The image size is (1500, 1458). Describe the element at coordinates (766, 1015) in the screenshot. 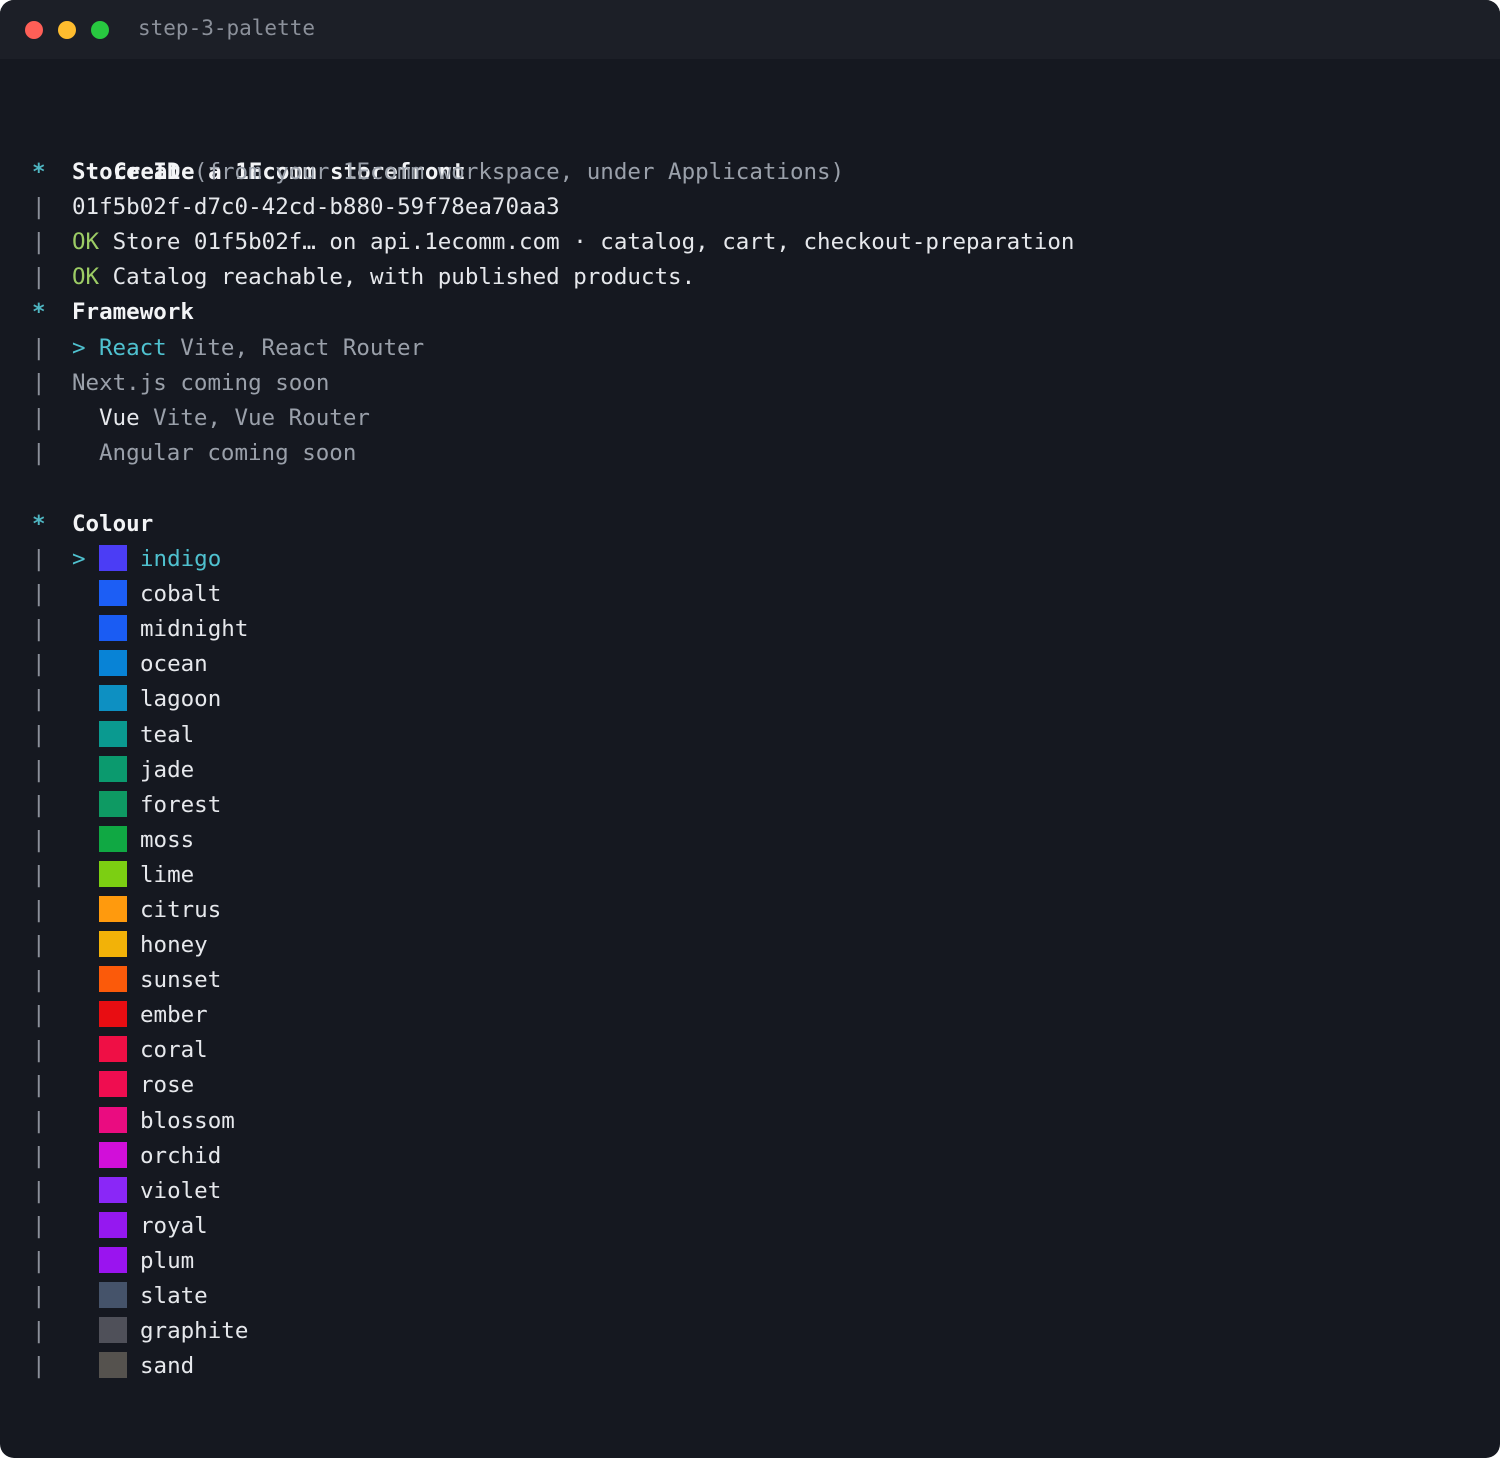

I see `colour-option-ember: | ember` at that location.